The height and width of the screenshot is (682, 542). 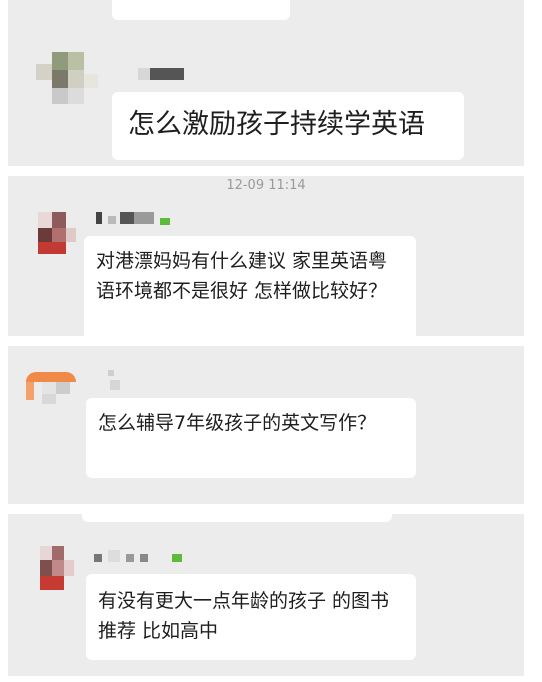 I want to click on message-bubble: 怎么辅导7年级孩子的英文写作？, so click(x=251, y=438).